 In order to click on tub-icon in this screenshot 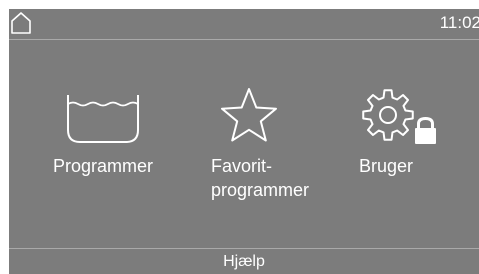, I will do `click(103, 119)`.